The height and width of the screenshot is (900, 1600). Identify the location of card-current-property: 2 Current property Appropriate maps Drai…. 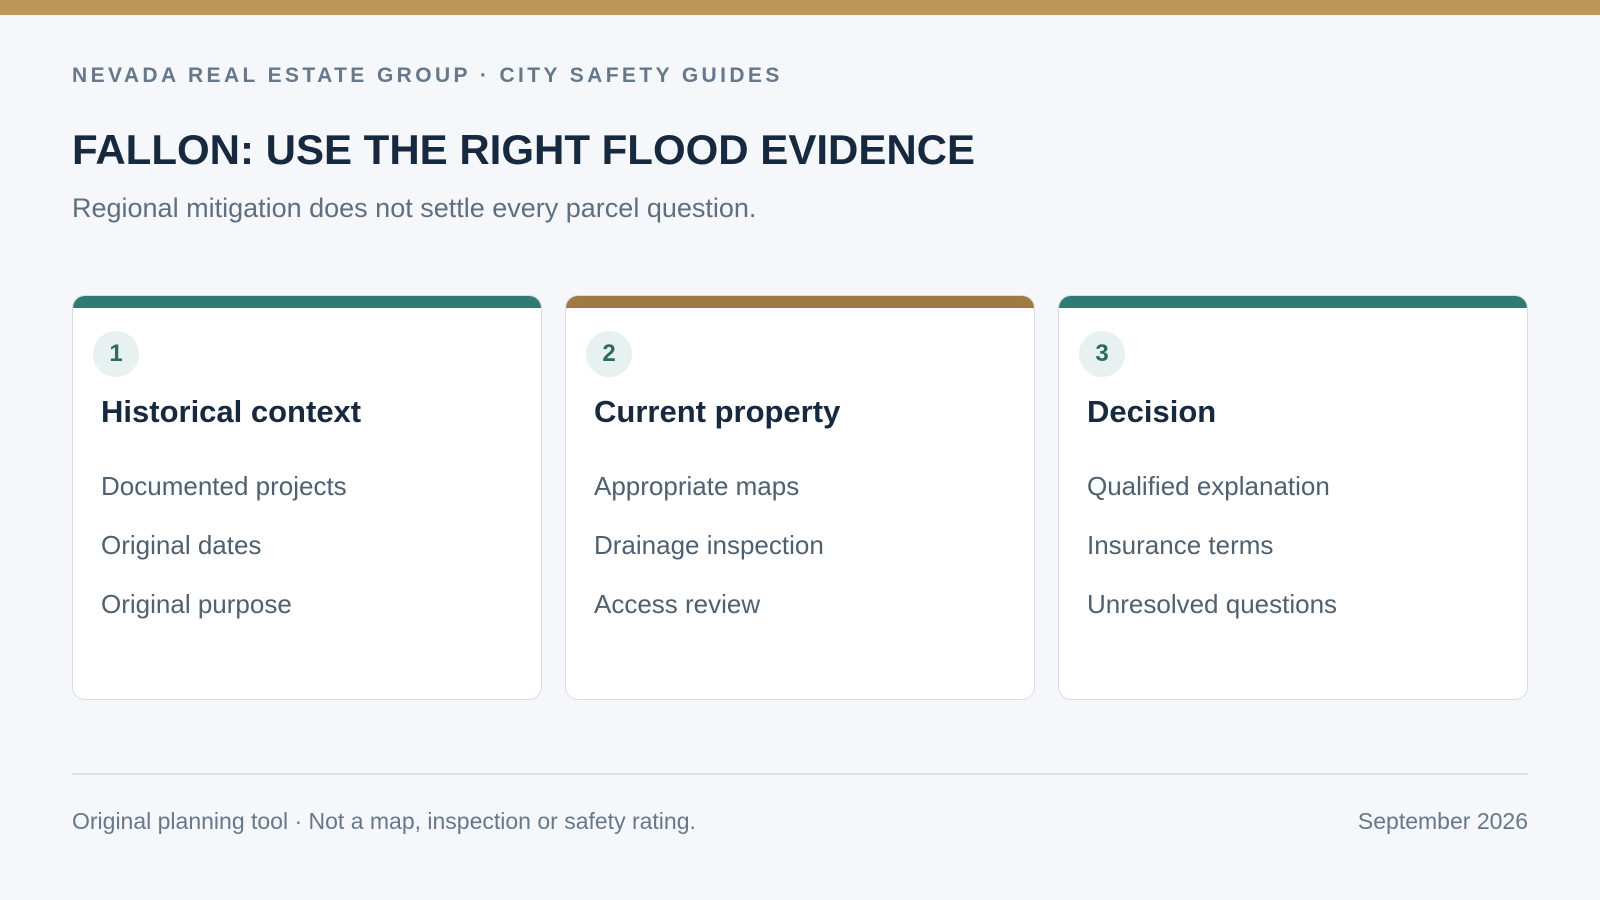
(800, 497).